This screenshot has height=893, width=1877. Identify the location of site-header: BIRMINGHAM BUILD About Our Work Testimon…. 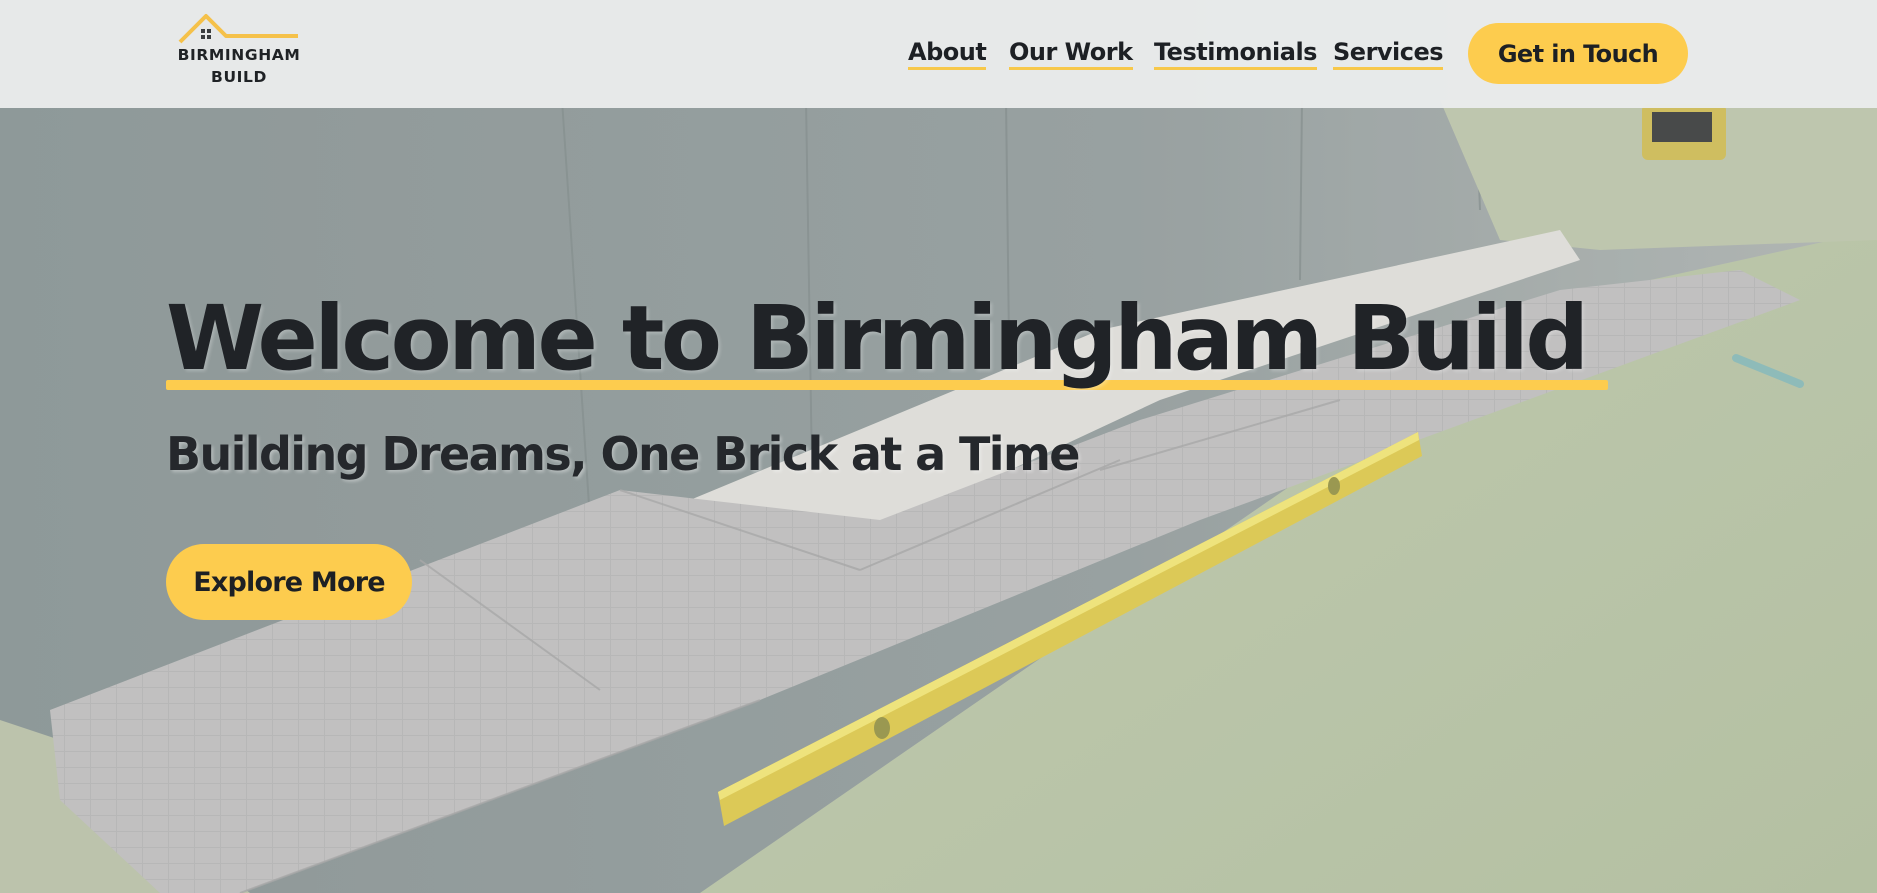
(938, 54).